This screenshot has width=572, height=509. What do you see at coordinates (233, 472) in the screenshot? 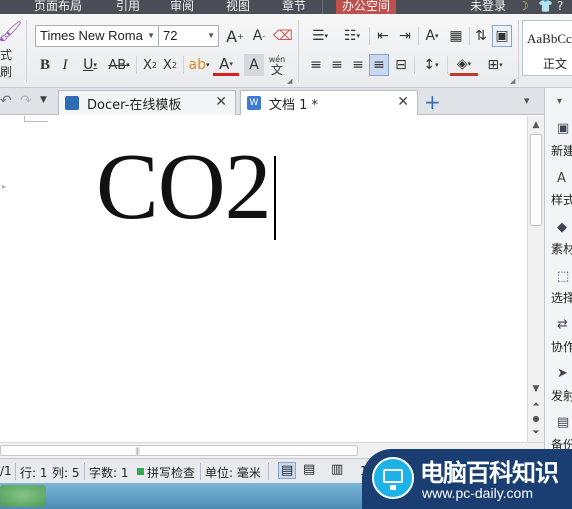
I see `status-unit: 单位: 毫米` at bounding box center [233, 472].